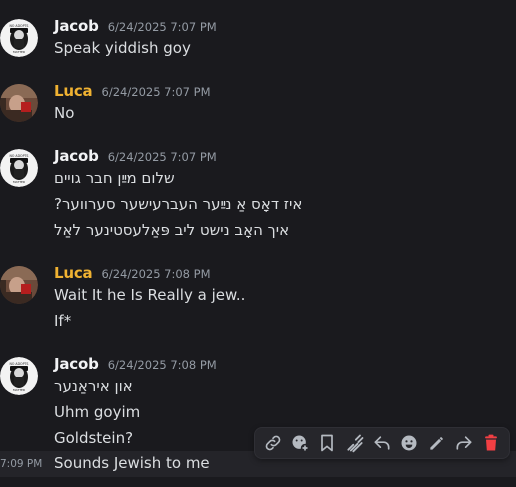 The width and height of the screenshot is (516, 487). What do you see at coordinates (491, 443) in the screenshot?
I see `delete-icon` at bounding box center [491, 443].